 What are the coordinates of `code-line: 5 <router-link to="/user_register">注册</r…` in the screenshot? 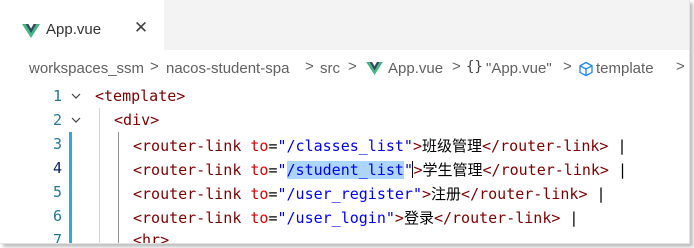 It's located at (344, 192).